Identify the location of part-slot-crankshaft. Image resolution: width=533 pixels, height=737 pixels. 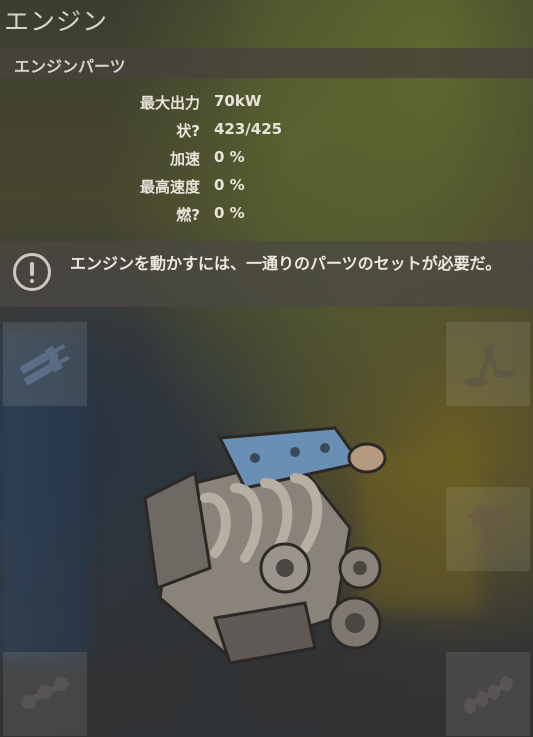
(45, 694).